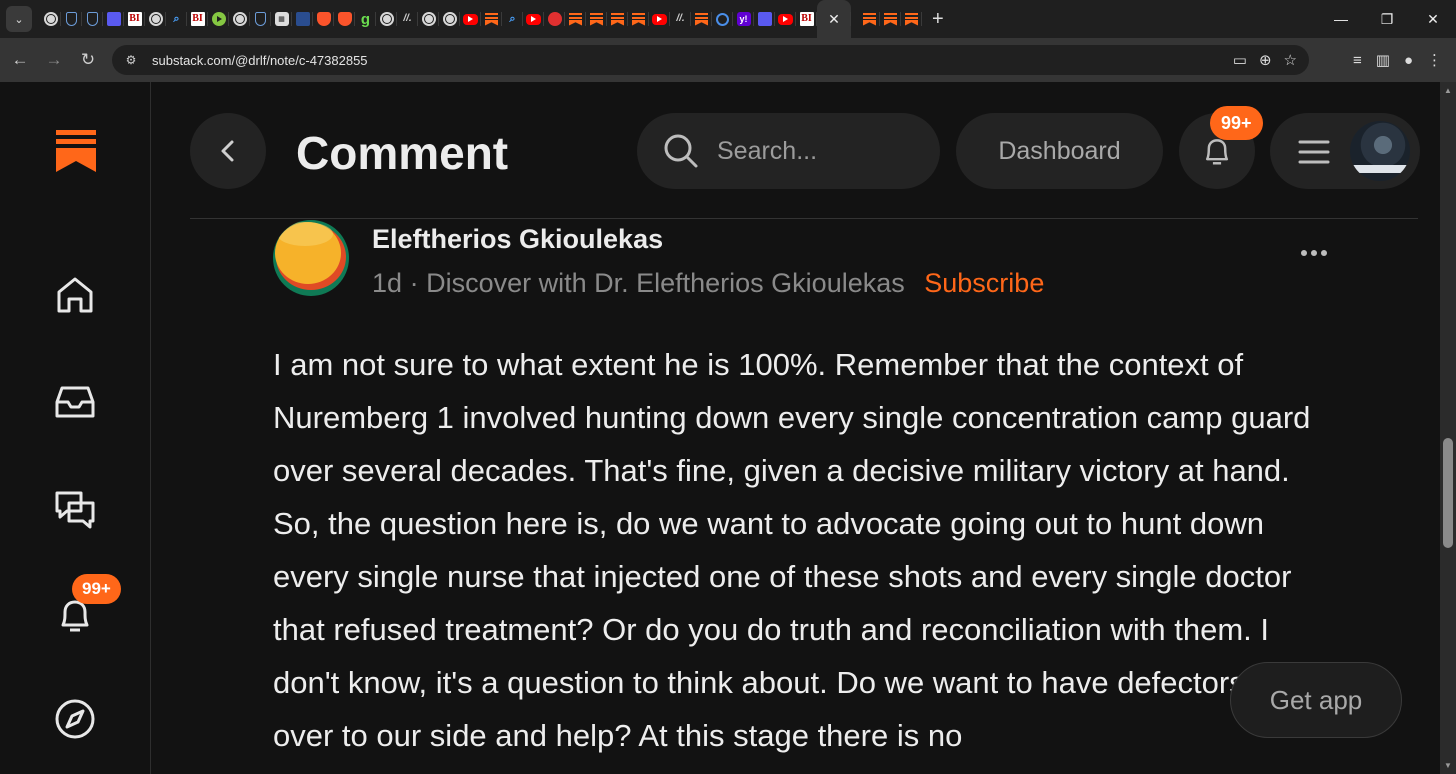 Image resolution: width=1456 pixels, height=774 pixels. I want to click on dark-icon, so click(302, 19).